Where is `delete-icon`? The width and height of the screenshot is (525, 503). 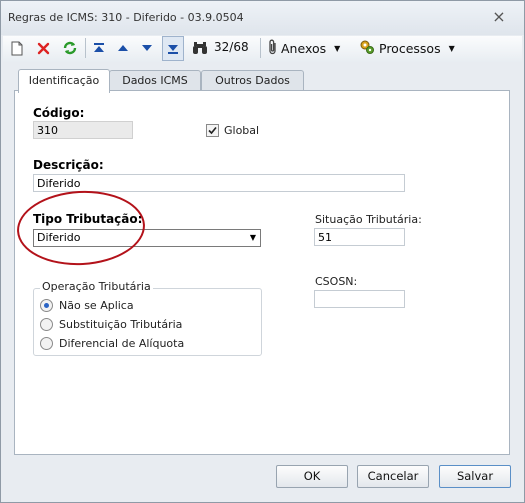
delete-icon is located at coordinates (43, 48).